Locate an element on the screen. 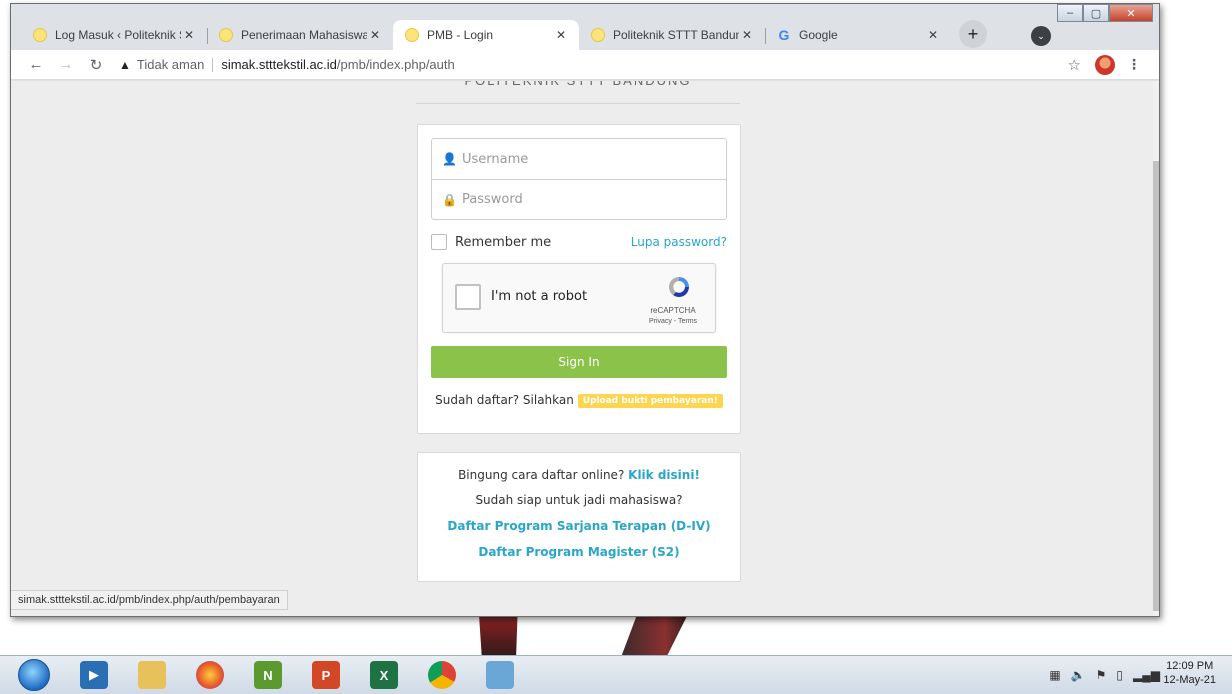 The image size is (1232, 694). password-row: 🔒 is located at coordinates (579, 199).